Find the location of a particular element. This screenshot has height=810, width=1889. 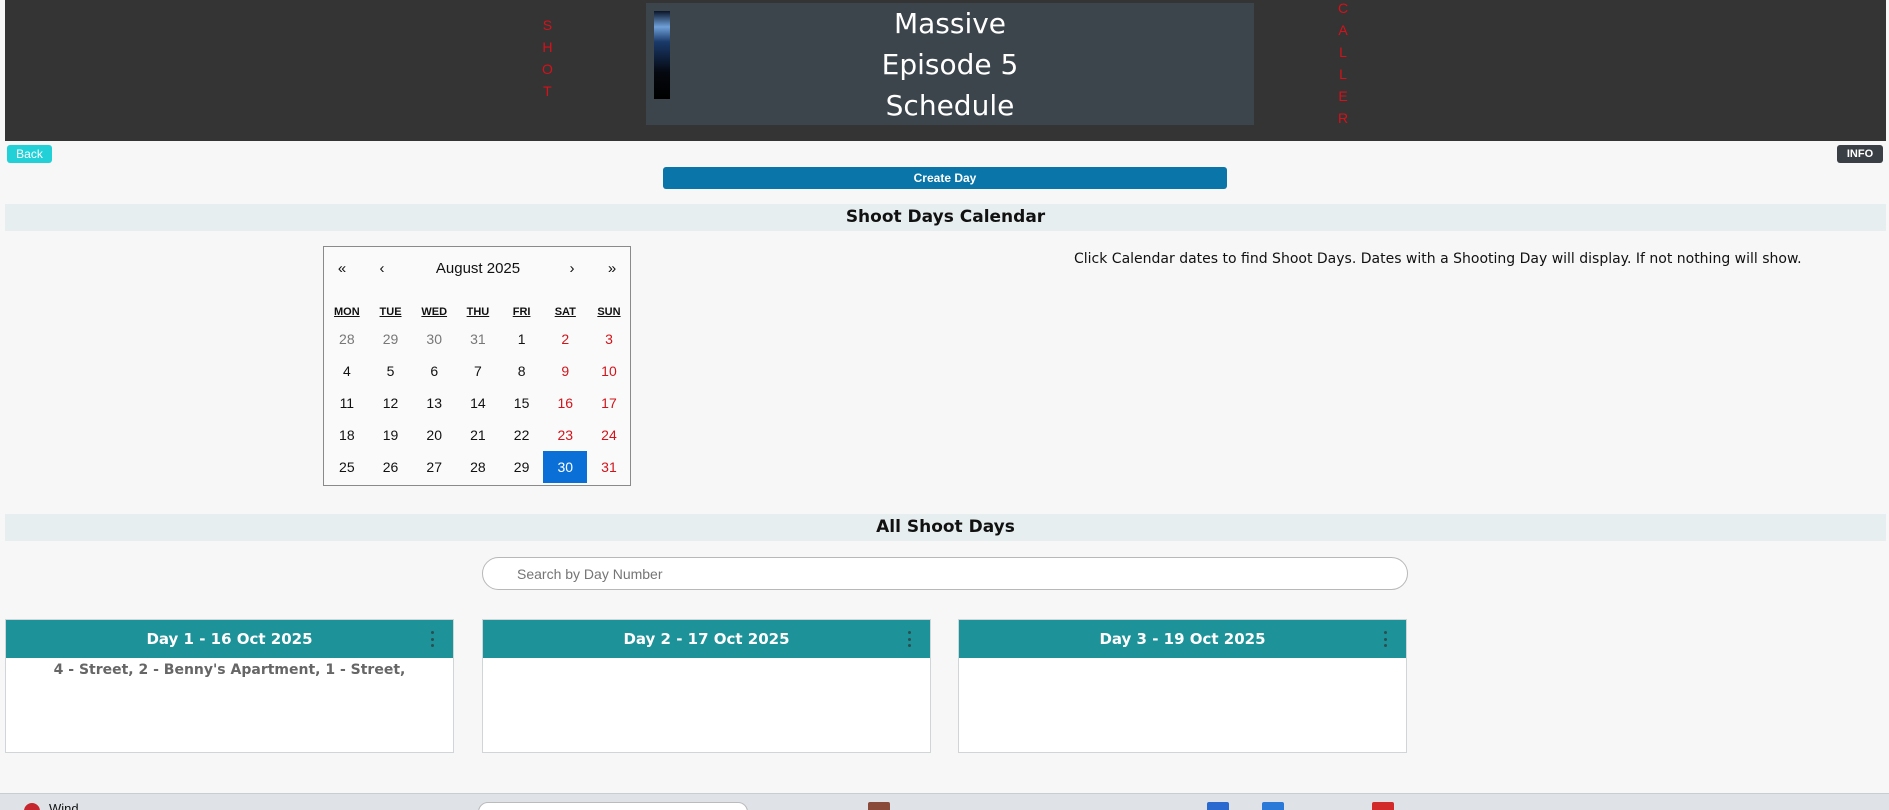

calendar-day: 16 is located at coordinates (565, 403).